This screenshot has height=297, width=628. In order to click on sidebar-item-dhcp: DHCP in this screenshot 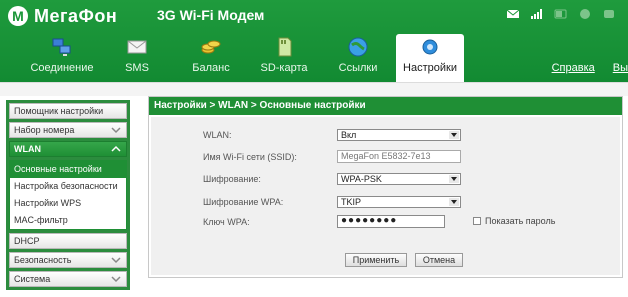, I will do `click(68, 241)`.